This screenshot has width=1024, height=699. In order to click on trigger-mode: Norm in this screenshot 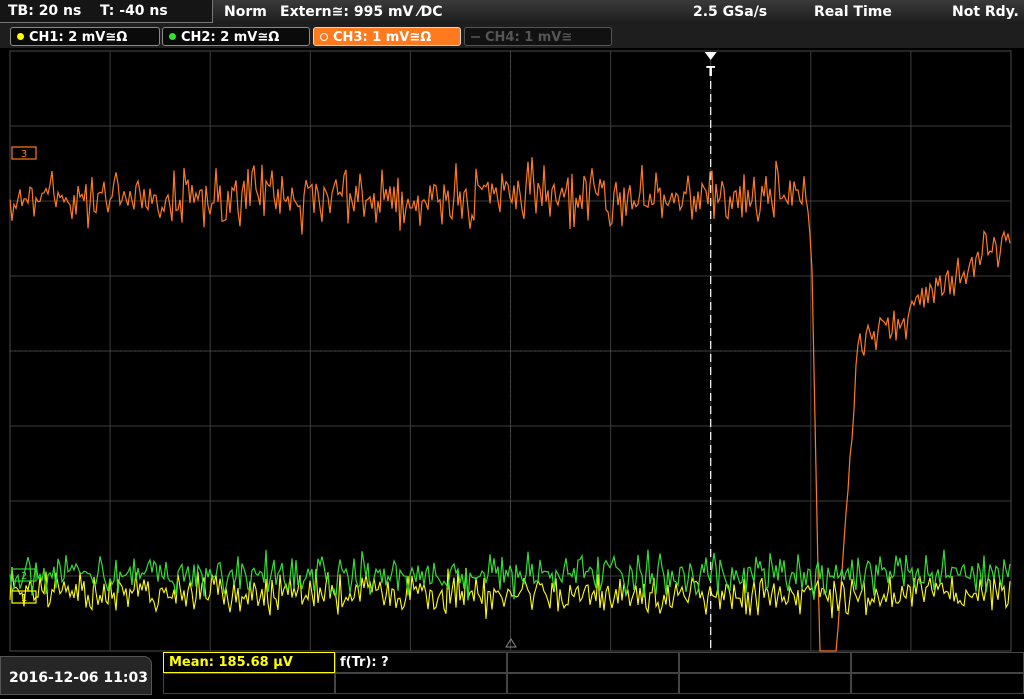, I will do `click(245, 11)`.